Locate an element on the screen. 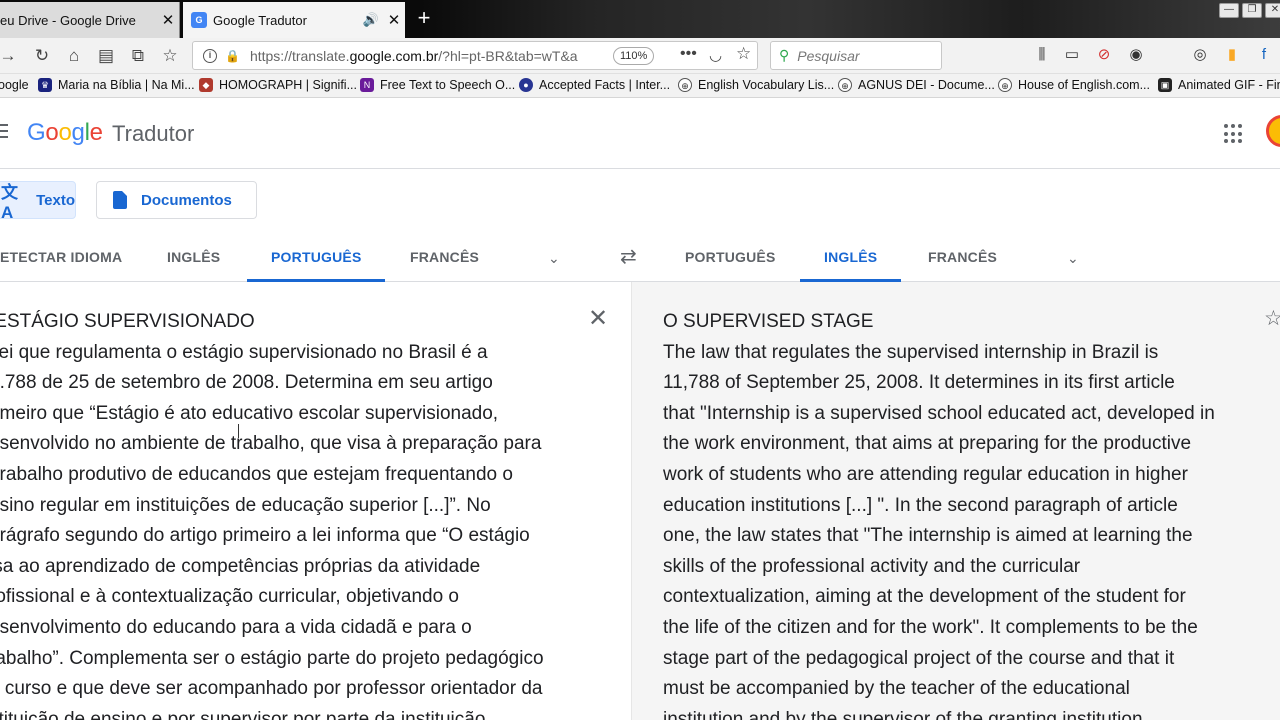 Image resolution: width=1280 pixels, height=720 pixels. star-bookmark-icon: ☆ is located at coordinates (743, 54).